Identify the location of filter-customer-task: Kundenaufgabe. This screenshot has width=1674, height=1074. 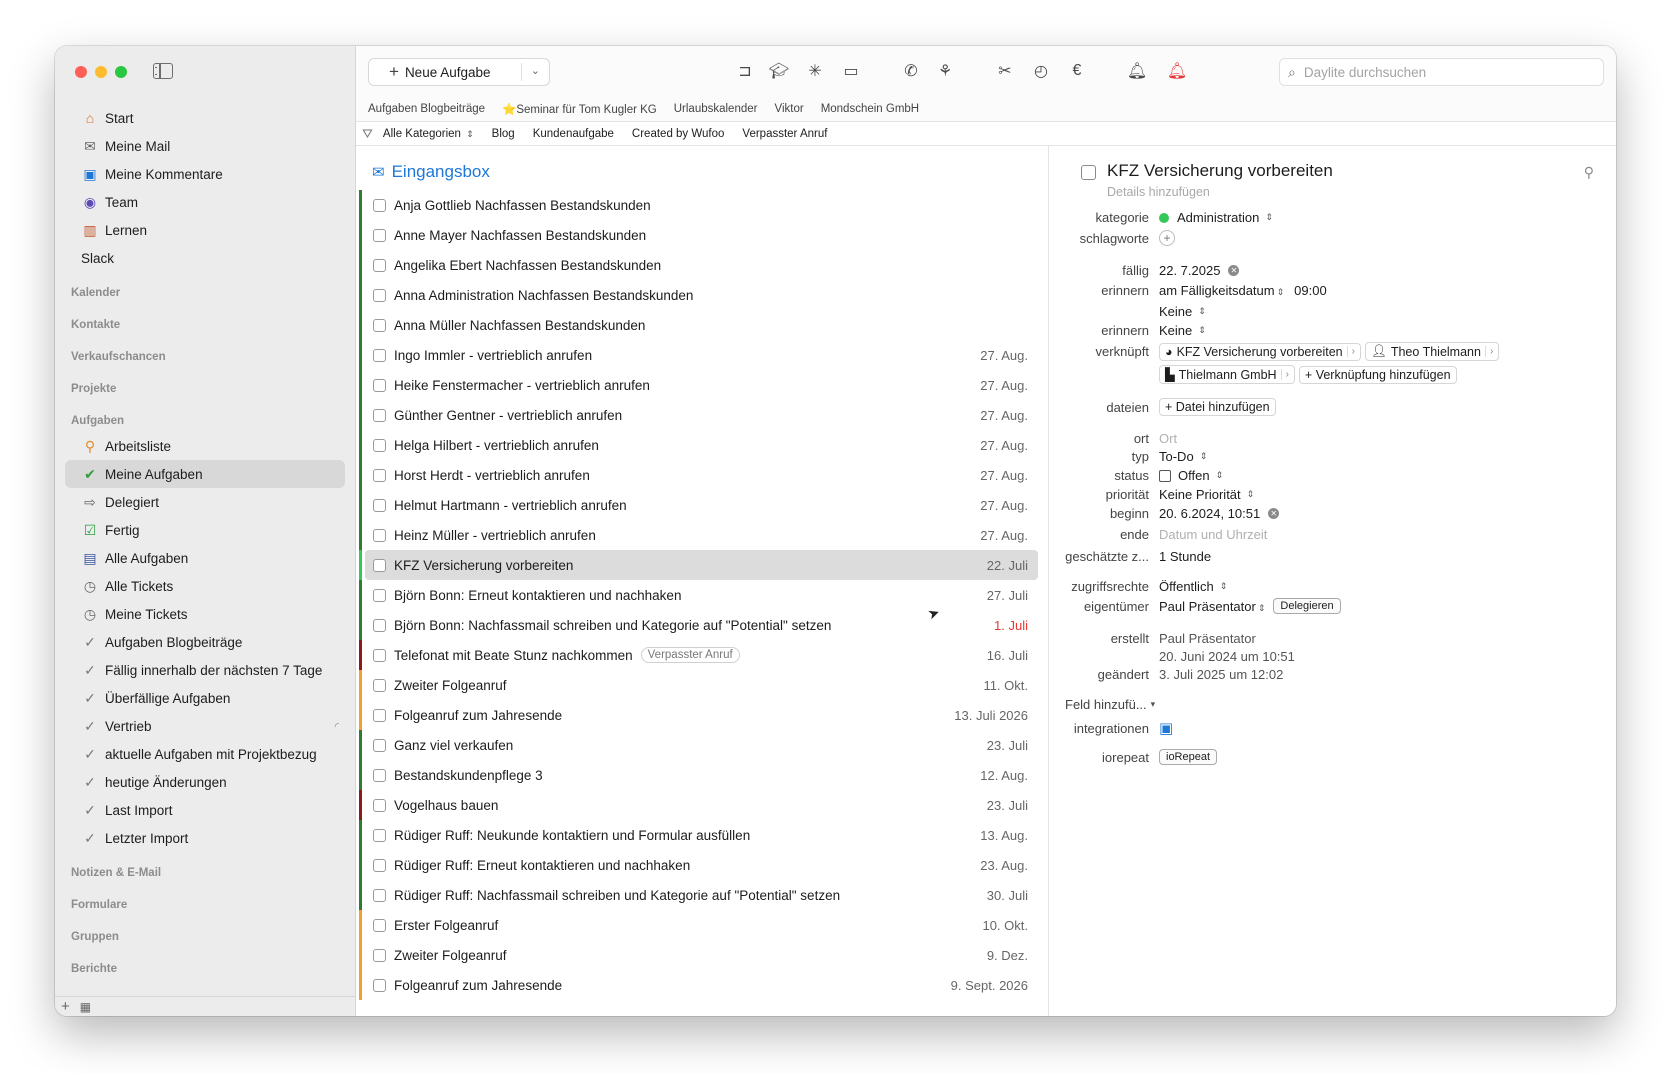
(573, 134).